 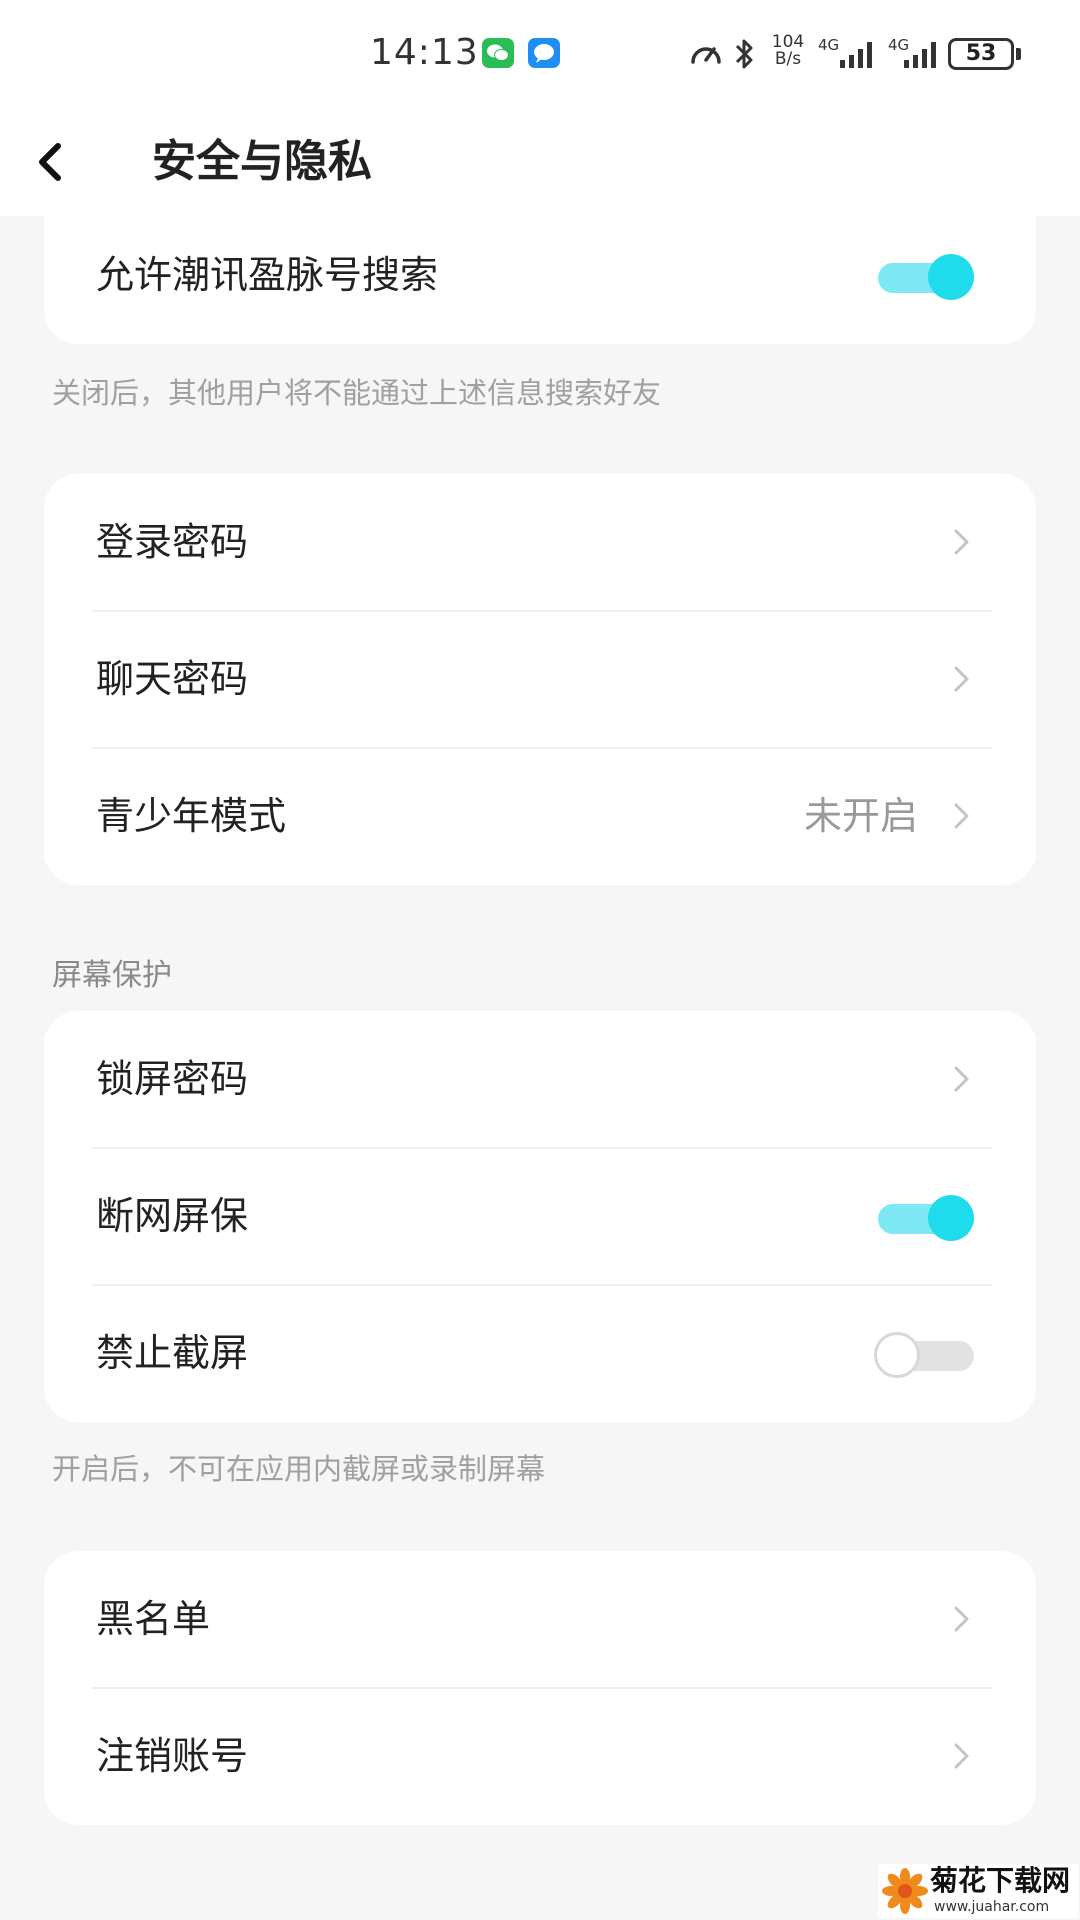 What do you see at coordinates (172, 542) in the screenshot?
I see `login-password-label: 登录密码` at bounding box center [172, 542].